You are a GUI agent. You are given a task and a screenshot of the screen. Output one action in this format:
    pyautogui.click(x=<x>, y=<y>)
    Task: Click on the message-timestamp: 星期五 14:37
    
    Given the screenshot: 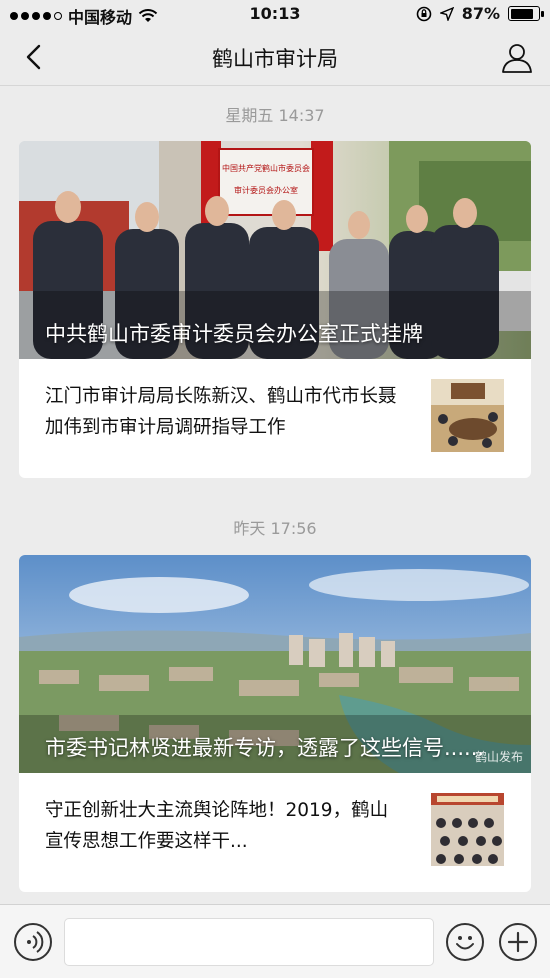 What is the action you would take?
    pyautogui.click(x=275, y=115)
    